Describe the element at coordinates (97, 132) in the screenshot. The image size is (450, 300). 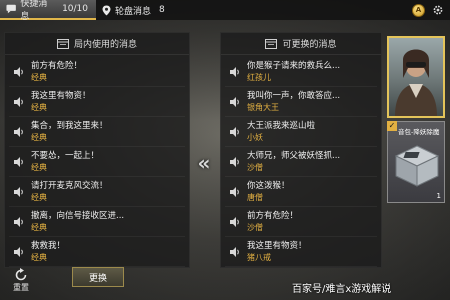
I see `message-item: 集合，到我这里来！ 经典` at that location.